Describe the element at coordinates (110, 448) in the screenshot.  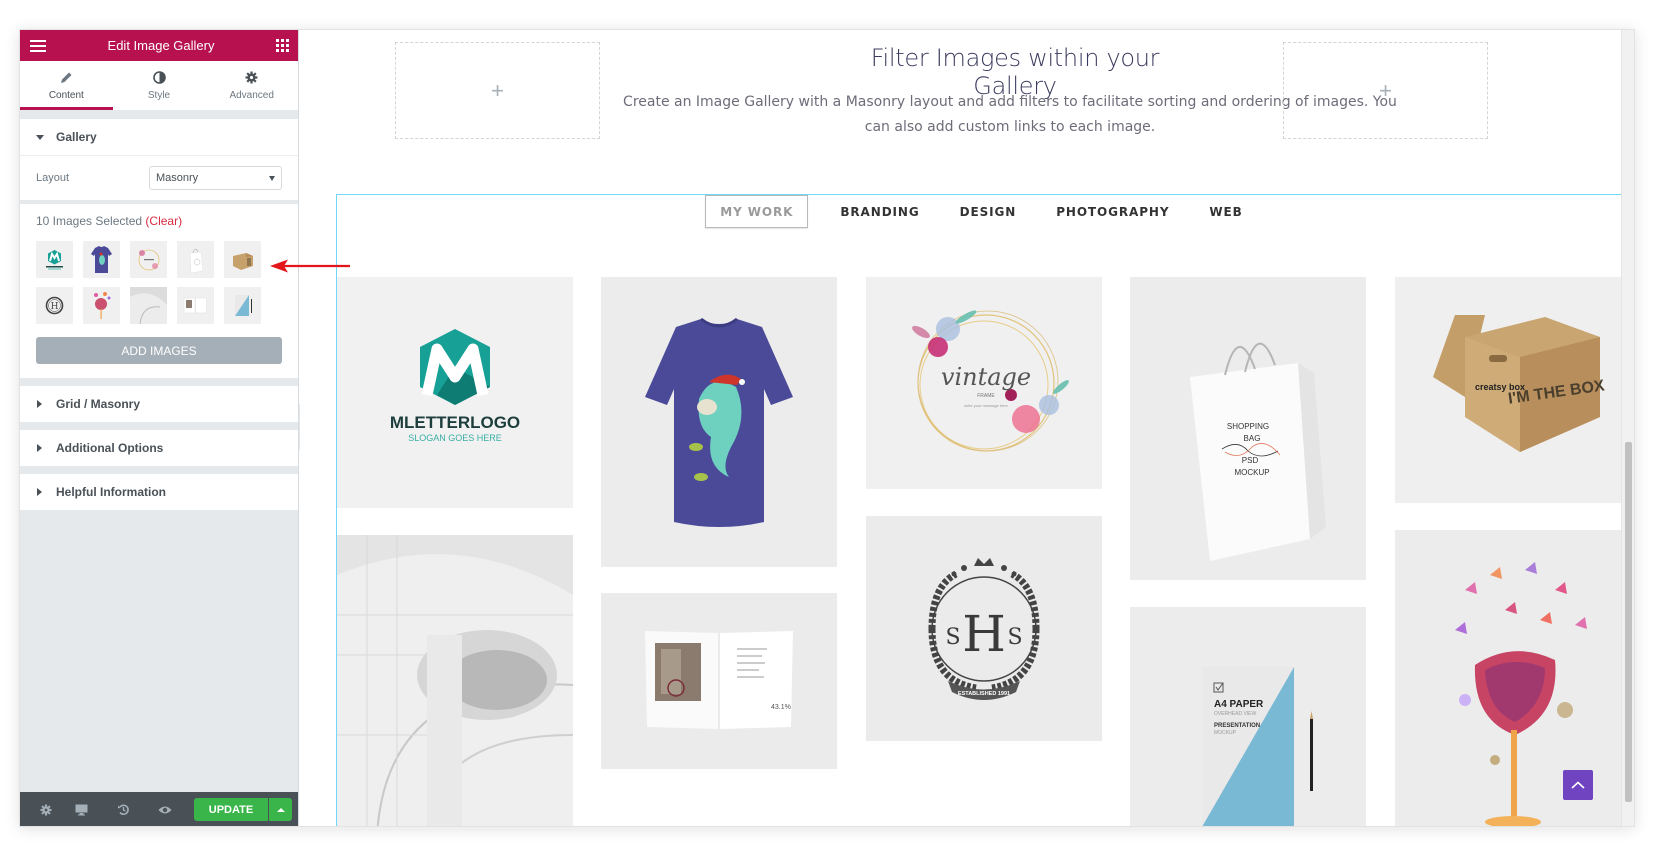
I see `section-title: Additional Options` at that location.